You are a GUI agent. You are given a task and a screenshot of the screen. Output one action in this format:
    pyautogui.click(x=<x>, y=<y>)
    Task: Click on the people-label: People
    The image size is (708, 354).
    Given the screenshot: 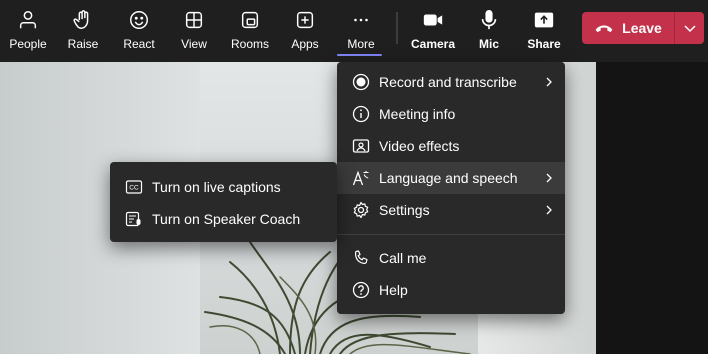 What is the action you would take?
    pyautogui.click(x=28, y=44)
    